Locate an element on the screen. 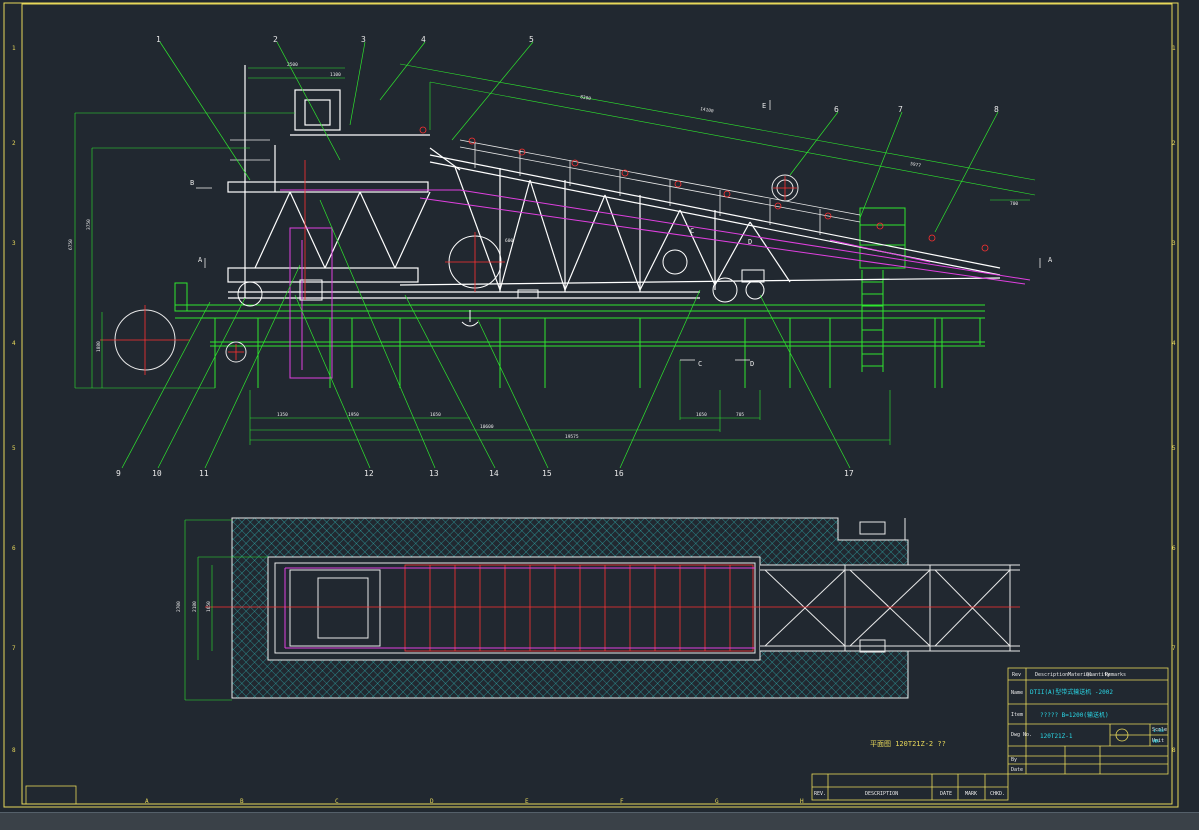 This screenshot has height=830, width=1199. plan-caption: 平面图 120T21Z-2 ?? is located at coordinates (908, 744).